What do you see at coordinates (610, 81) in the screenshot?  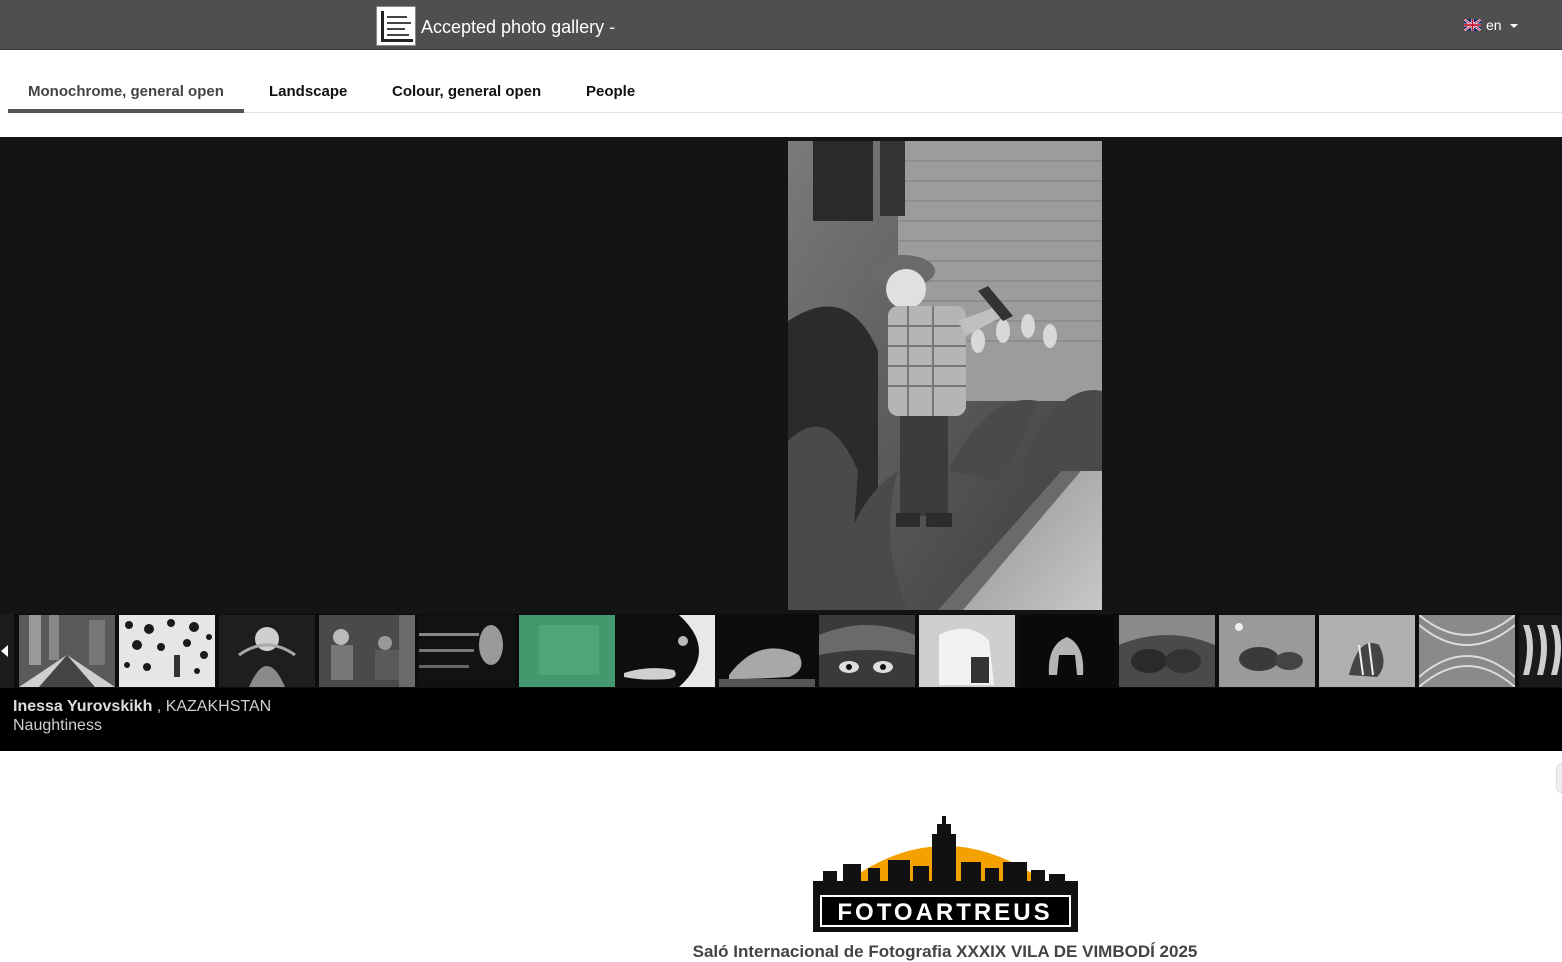 I see `tab-people: People` at bounding box center [610, 81].